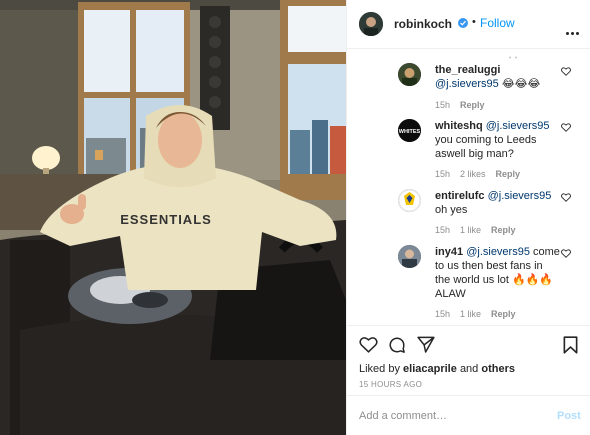 The width and height of the screenshot is (590, 435). I want to click on post-timestamp: 15 HOURS AGO, so click(390, 384).